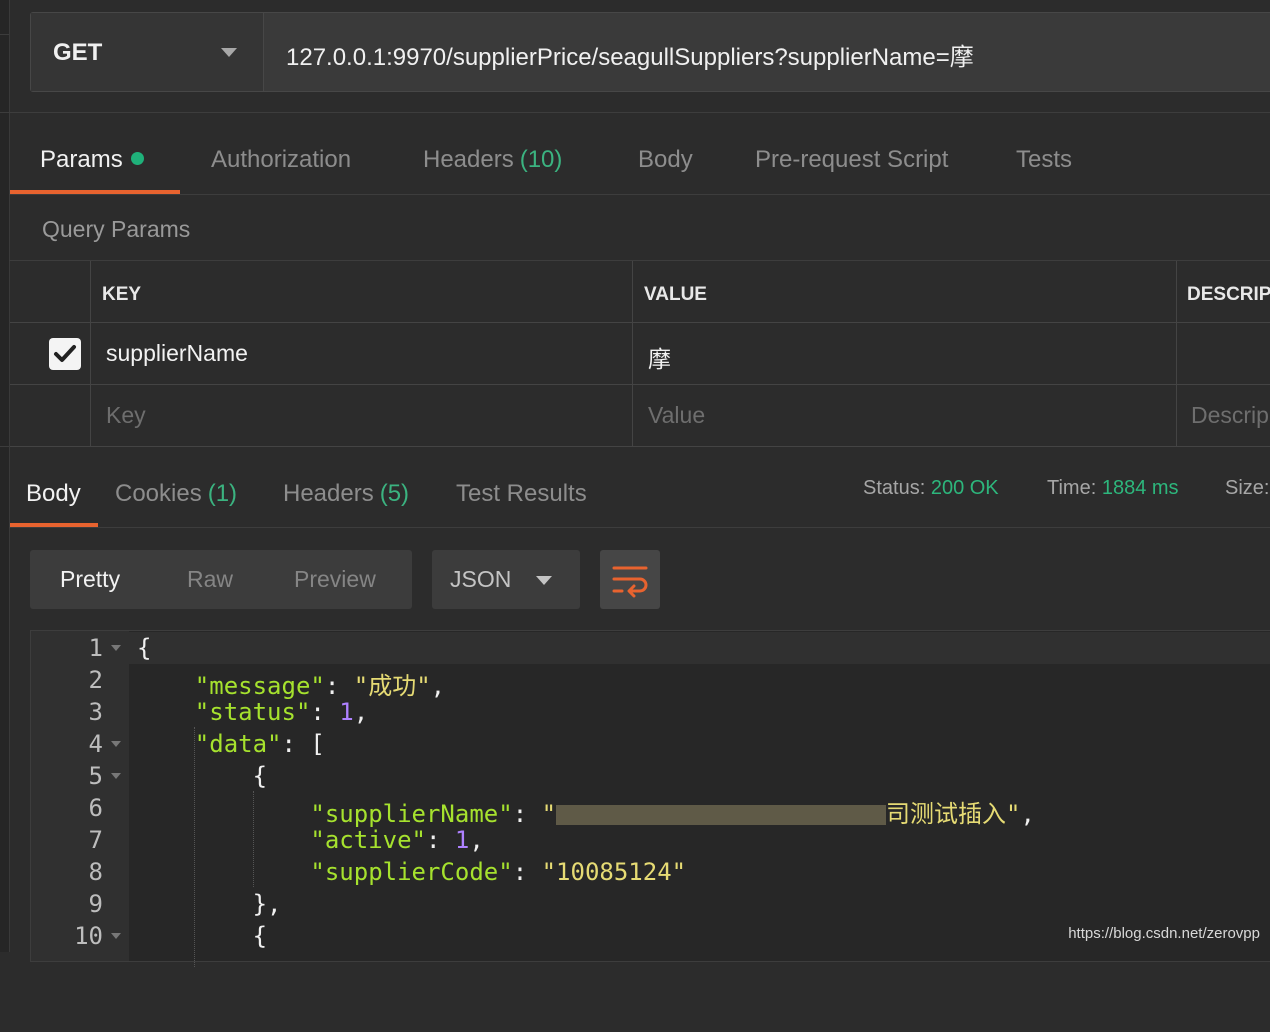 The width and height of the screenshot is (1270, 1032). I want to click on response-status: Status: 200 OK, so click(931, 488).